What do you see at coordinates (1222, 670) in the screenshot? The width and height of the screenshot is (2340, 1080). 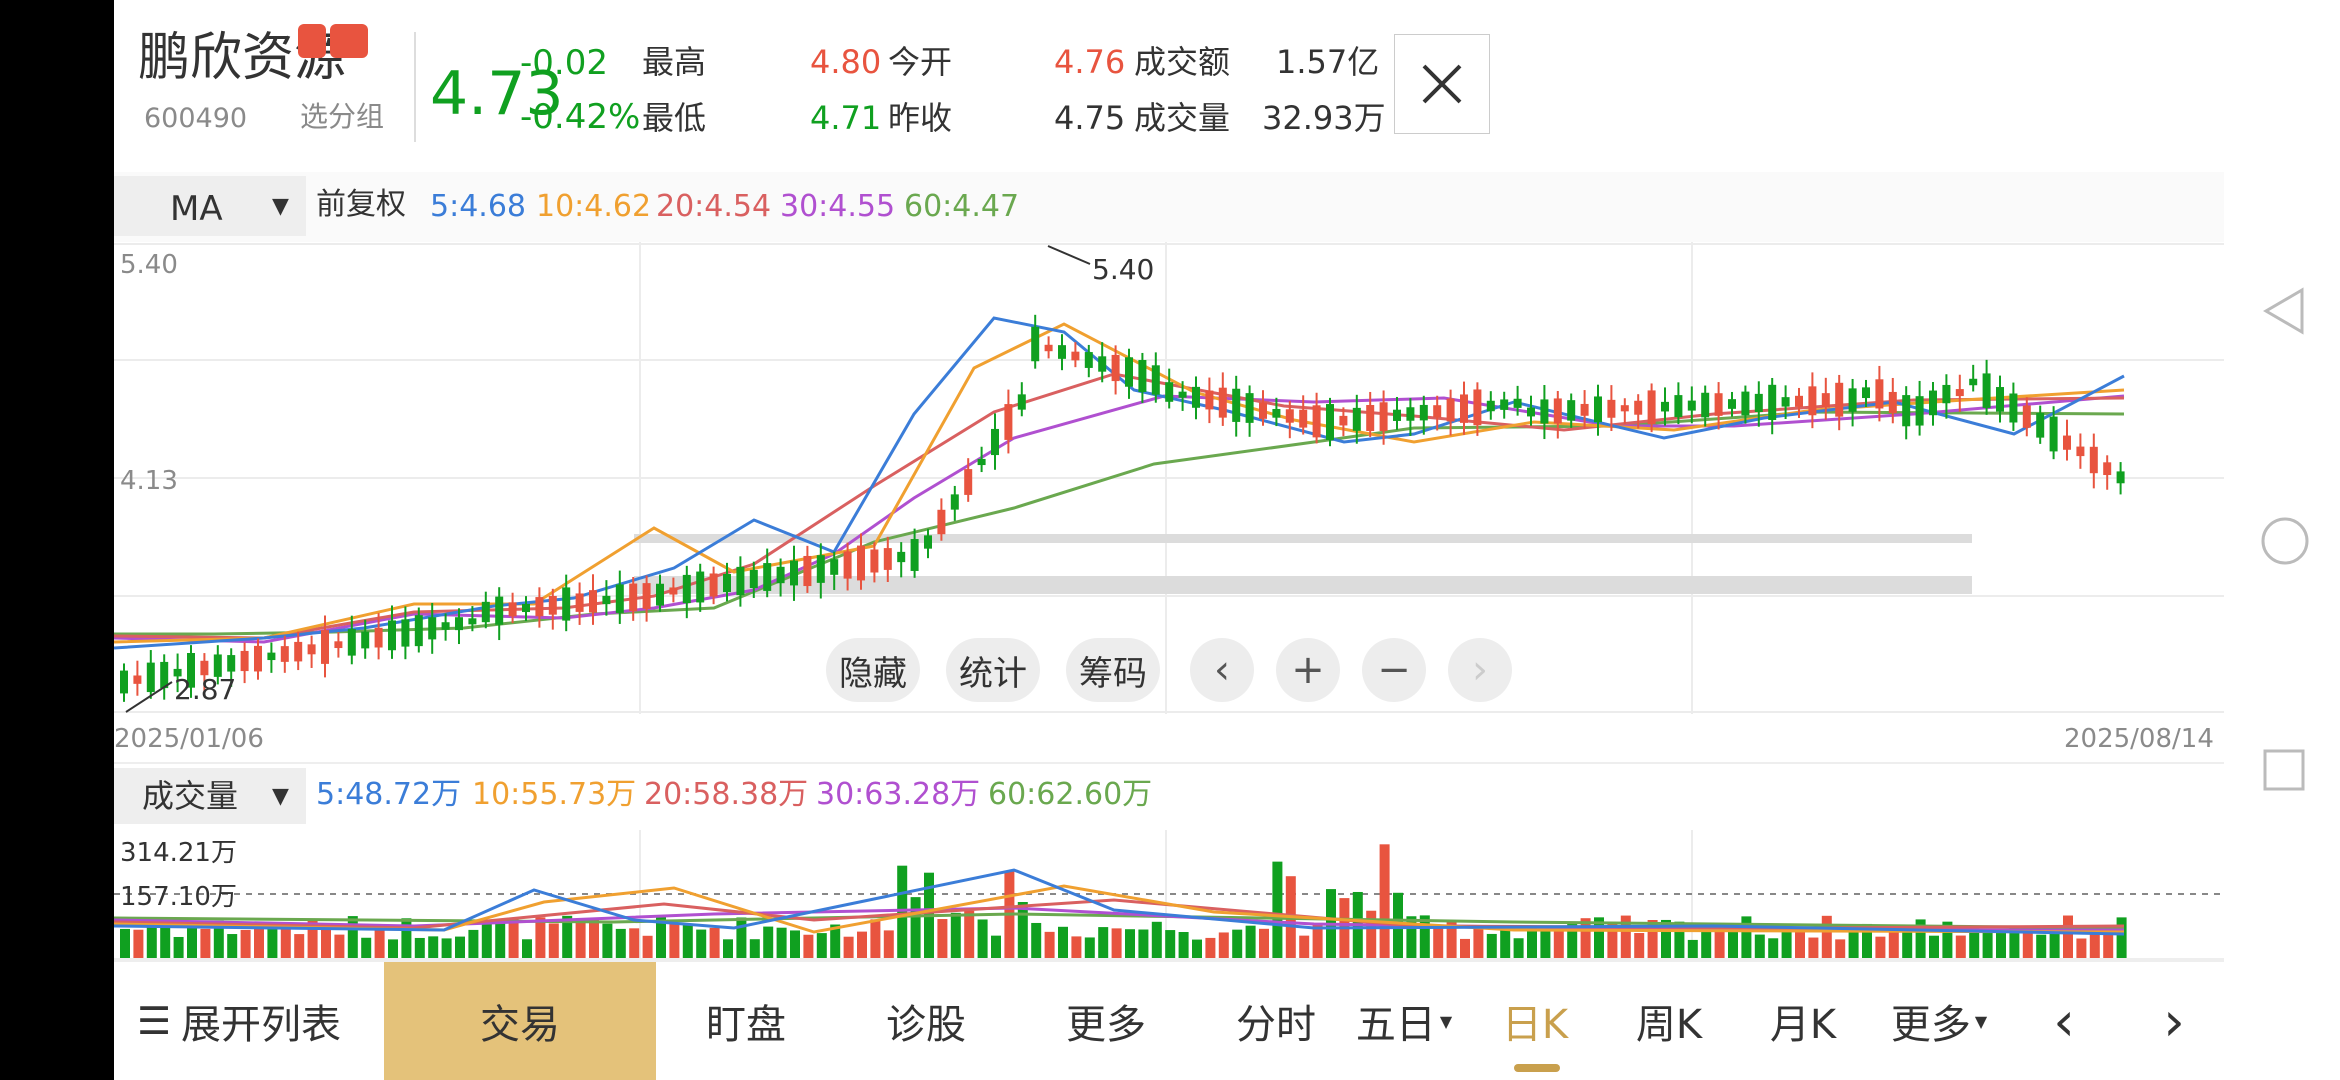 I see `chevron-left-icon: ‹` at bounding box center [1222, 670].